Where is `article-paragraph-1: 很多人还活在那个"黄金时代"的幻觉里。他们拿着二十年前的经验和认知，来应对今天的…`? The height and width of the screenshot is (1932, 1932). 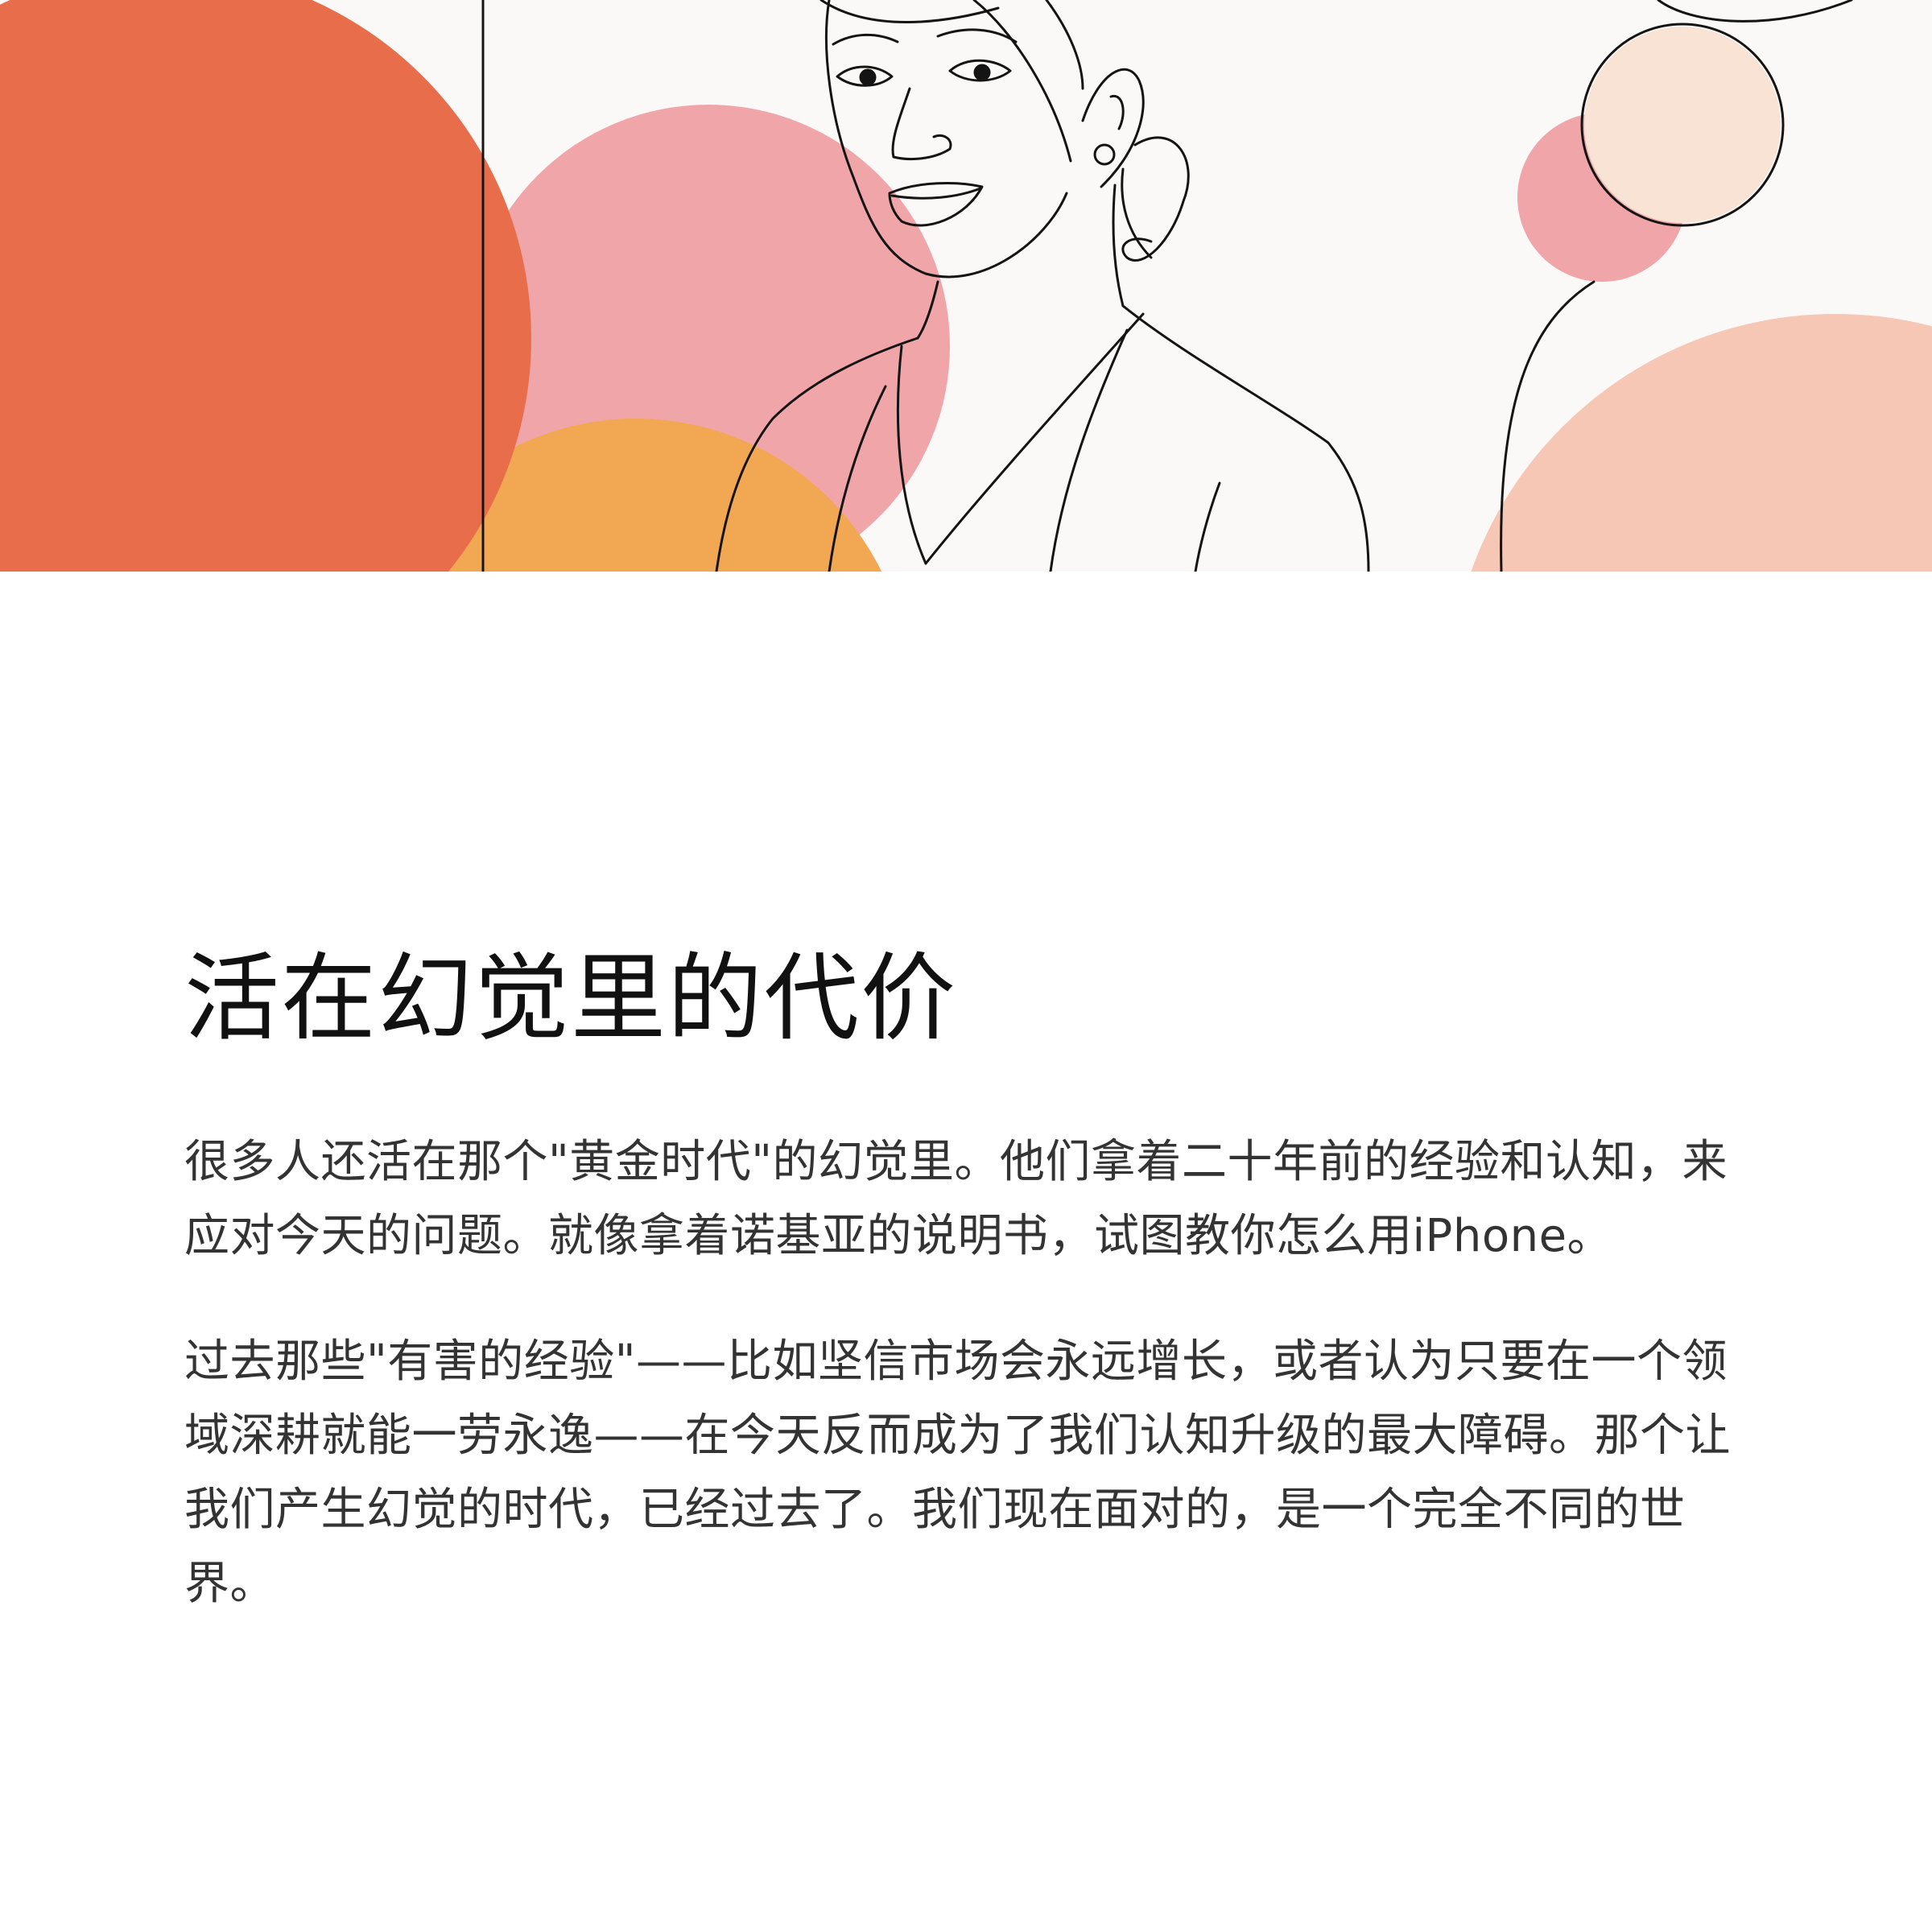
article-paragraph-1: 很多人还活在那个"黄金时代"的幻觉里。他们拿着二十年前的经验和认知，来应对今天的… is located at coordinates (956, 1198).